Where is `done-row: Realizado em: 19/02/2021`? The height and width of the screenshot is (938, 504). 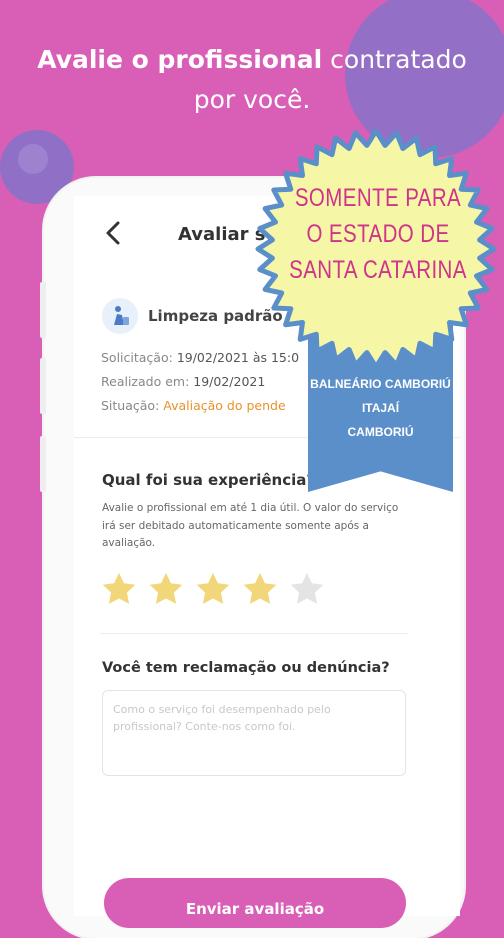
done-row: Realizado em: 19/02/2021 is located at coordinates (183, 381).